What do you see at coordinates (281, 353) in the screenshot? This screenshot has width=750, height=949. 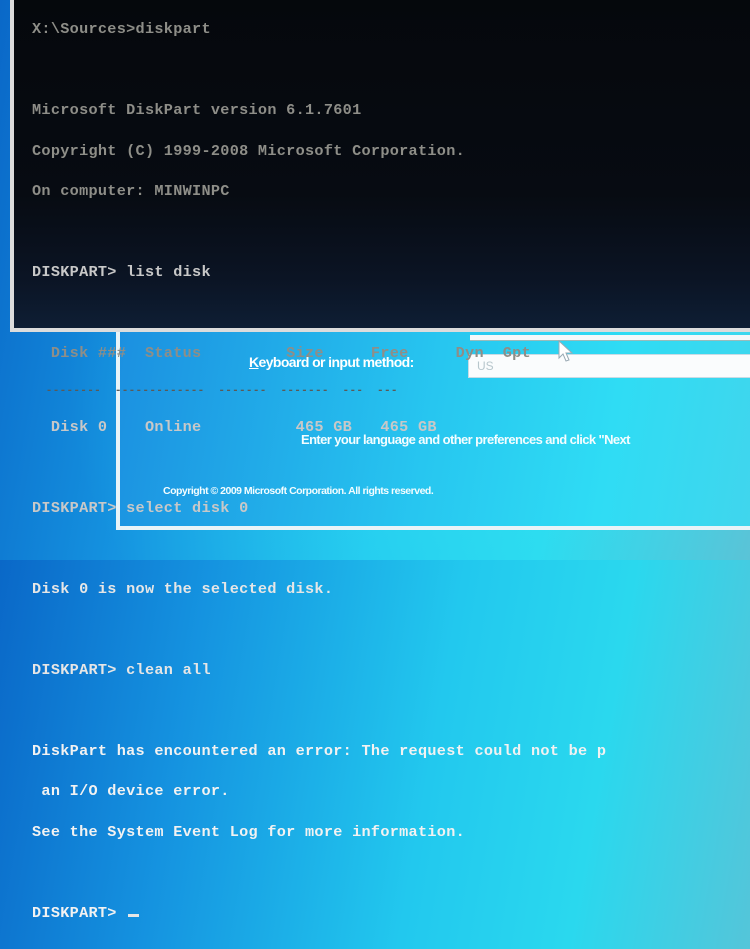 I see `disk-table-header: Disk ### Status Size Free Dyn Gpt` at bounding box center [281, 353].